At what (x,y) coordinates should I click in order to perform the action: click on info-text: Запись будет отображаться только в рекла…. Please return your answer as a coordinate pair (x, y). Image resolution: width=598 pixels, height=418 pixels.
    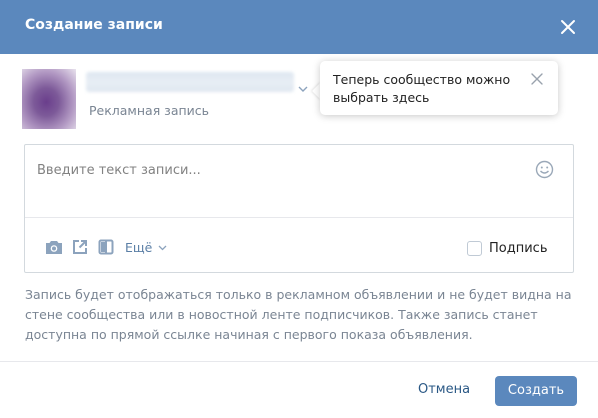
    Looking at the image, I should click on (298, 314).